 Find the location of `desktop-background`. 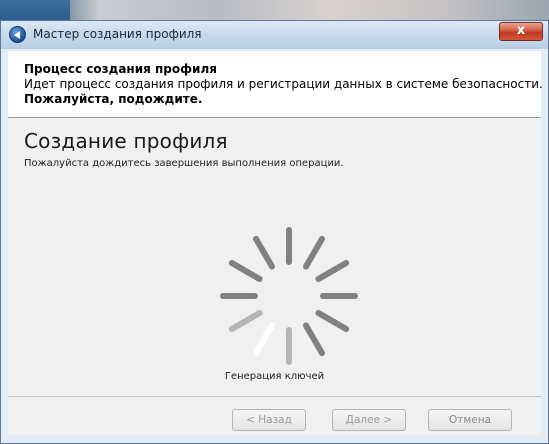

desktop-background is located at coordinates (274, 11).